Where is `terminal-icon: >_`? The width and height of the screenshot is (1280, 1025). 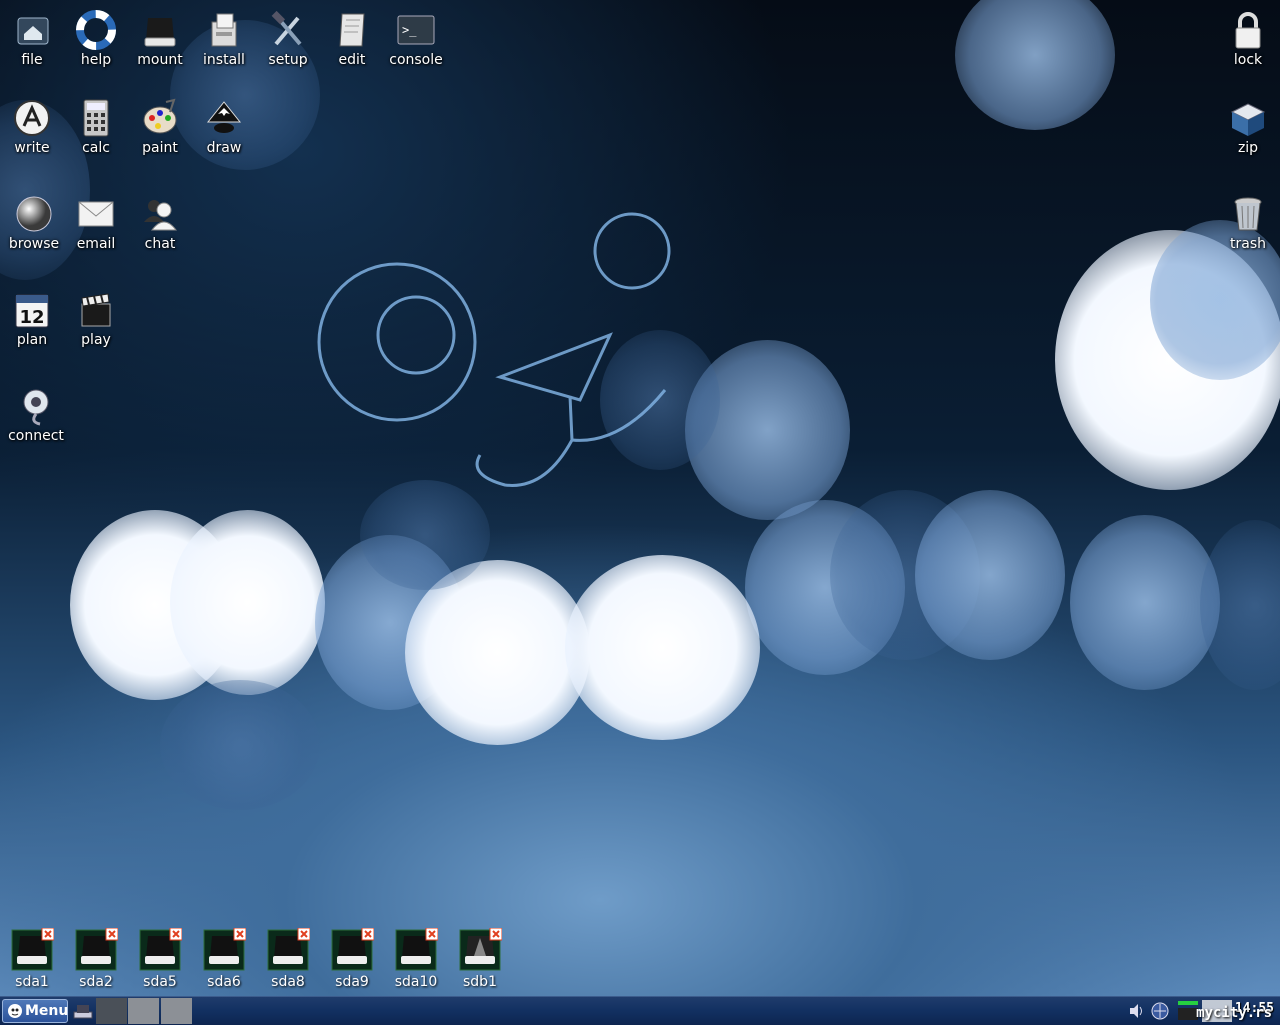 terminal-icon: >_ is located at coordinates (416, 30).